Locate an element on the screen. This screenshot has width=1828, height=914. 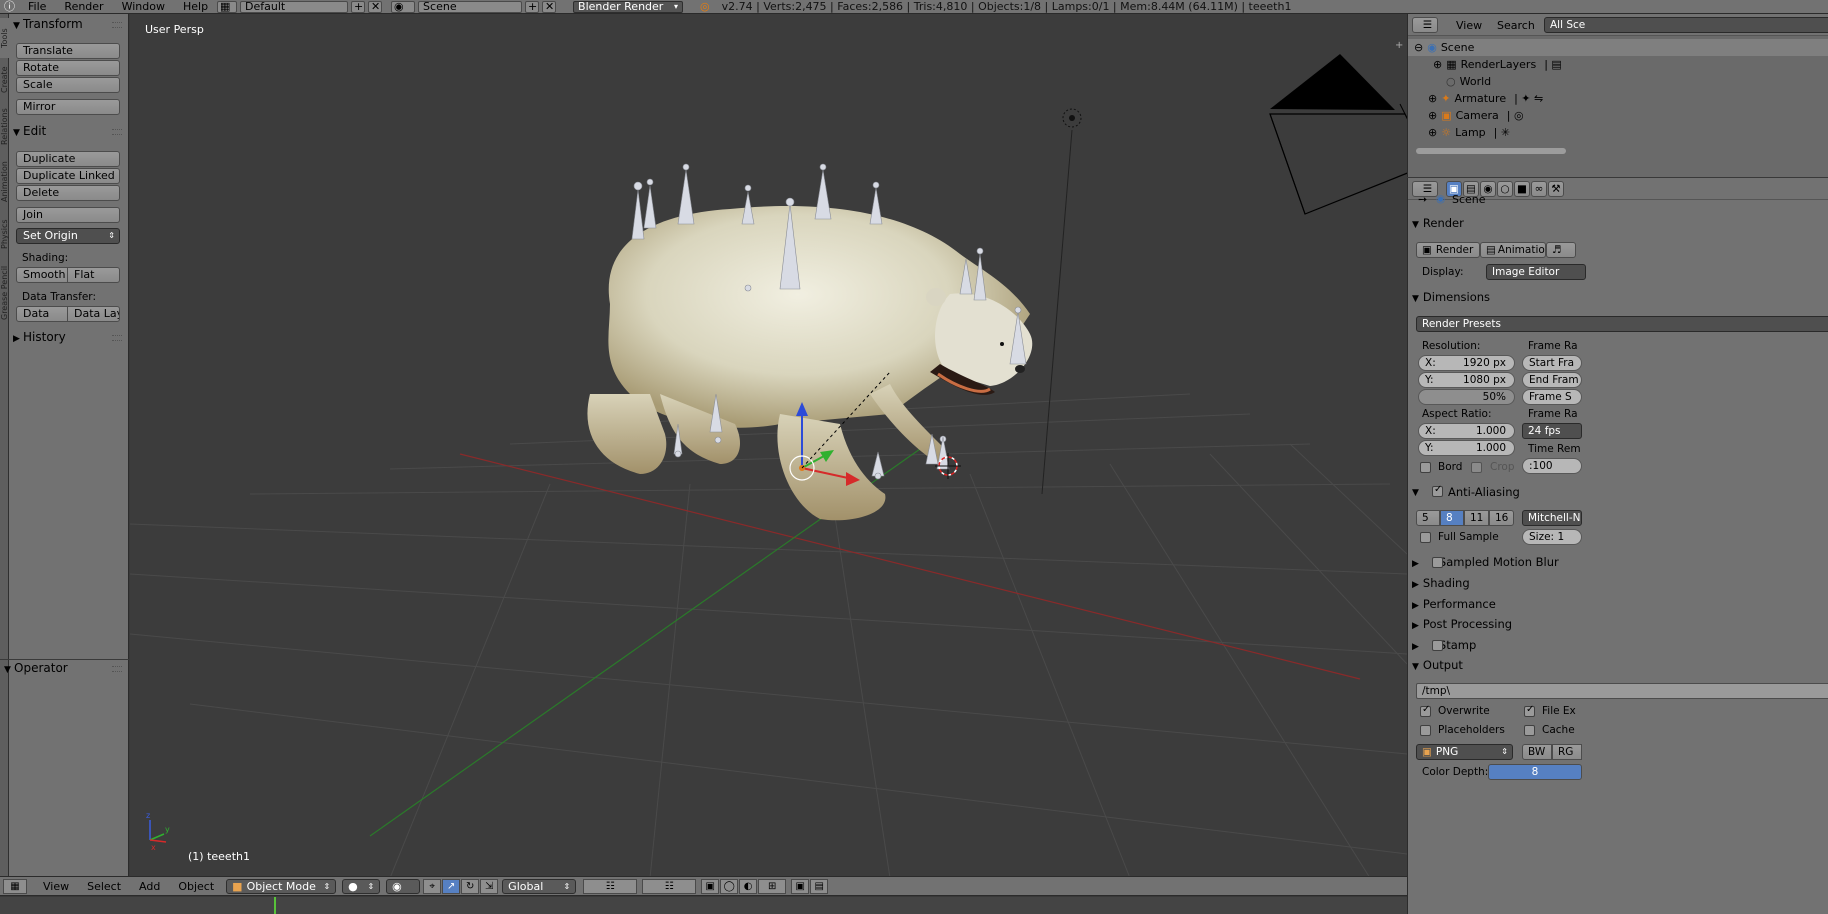
outliner-item-armature: ⊕ ✦ Armature | ✦ ⇋ is located at coordinates (1618, 98).